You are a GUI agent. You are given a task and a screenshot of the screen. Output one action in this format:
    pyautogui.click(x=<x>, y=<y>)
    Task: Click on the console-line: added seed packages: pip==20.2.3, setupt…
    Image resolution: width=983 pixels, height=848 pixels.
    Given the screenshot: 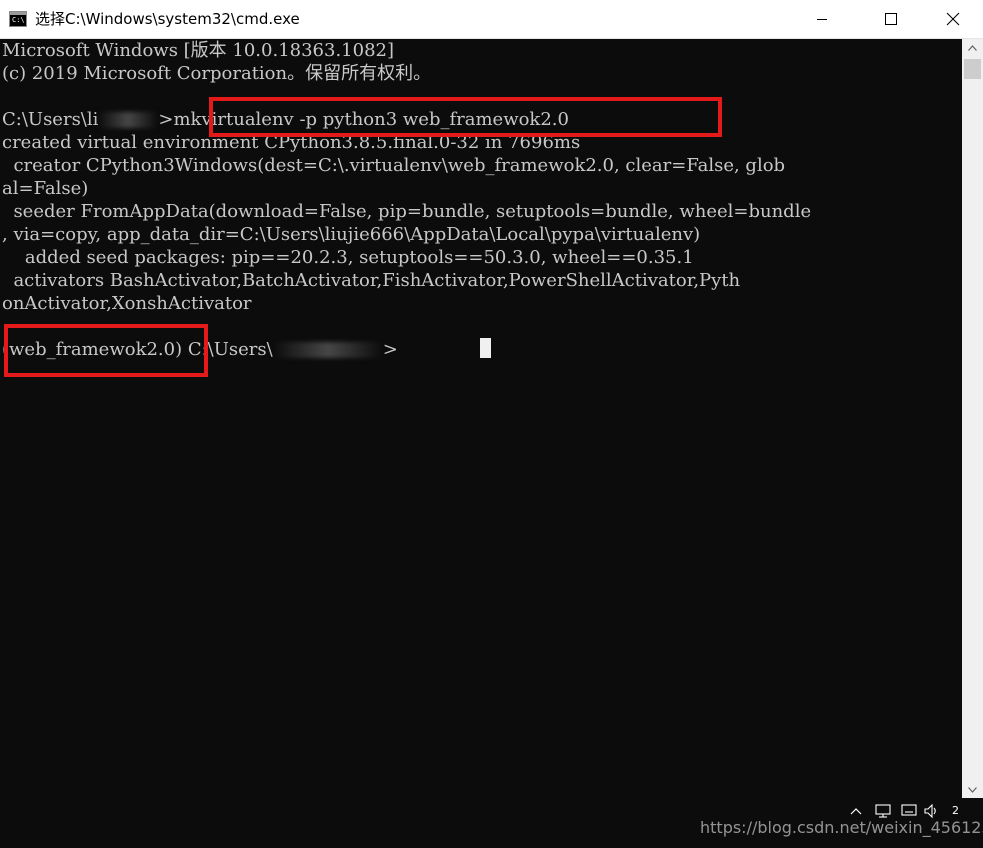 What is the action you would take?
    pyautogui.click(x=348, y=257)
    